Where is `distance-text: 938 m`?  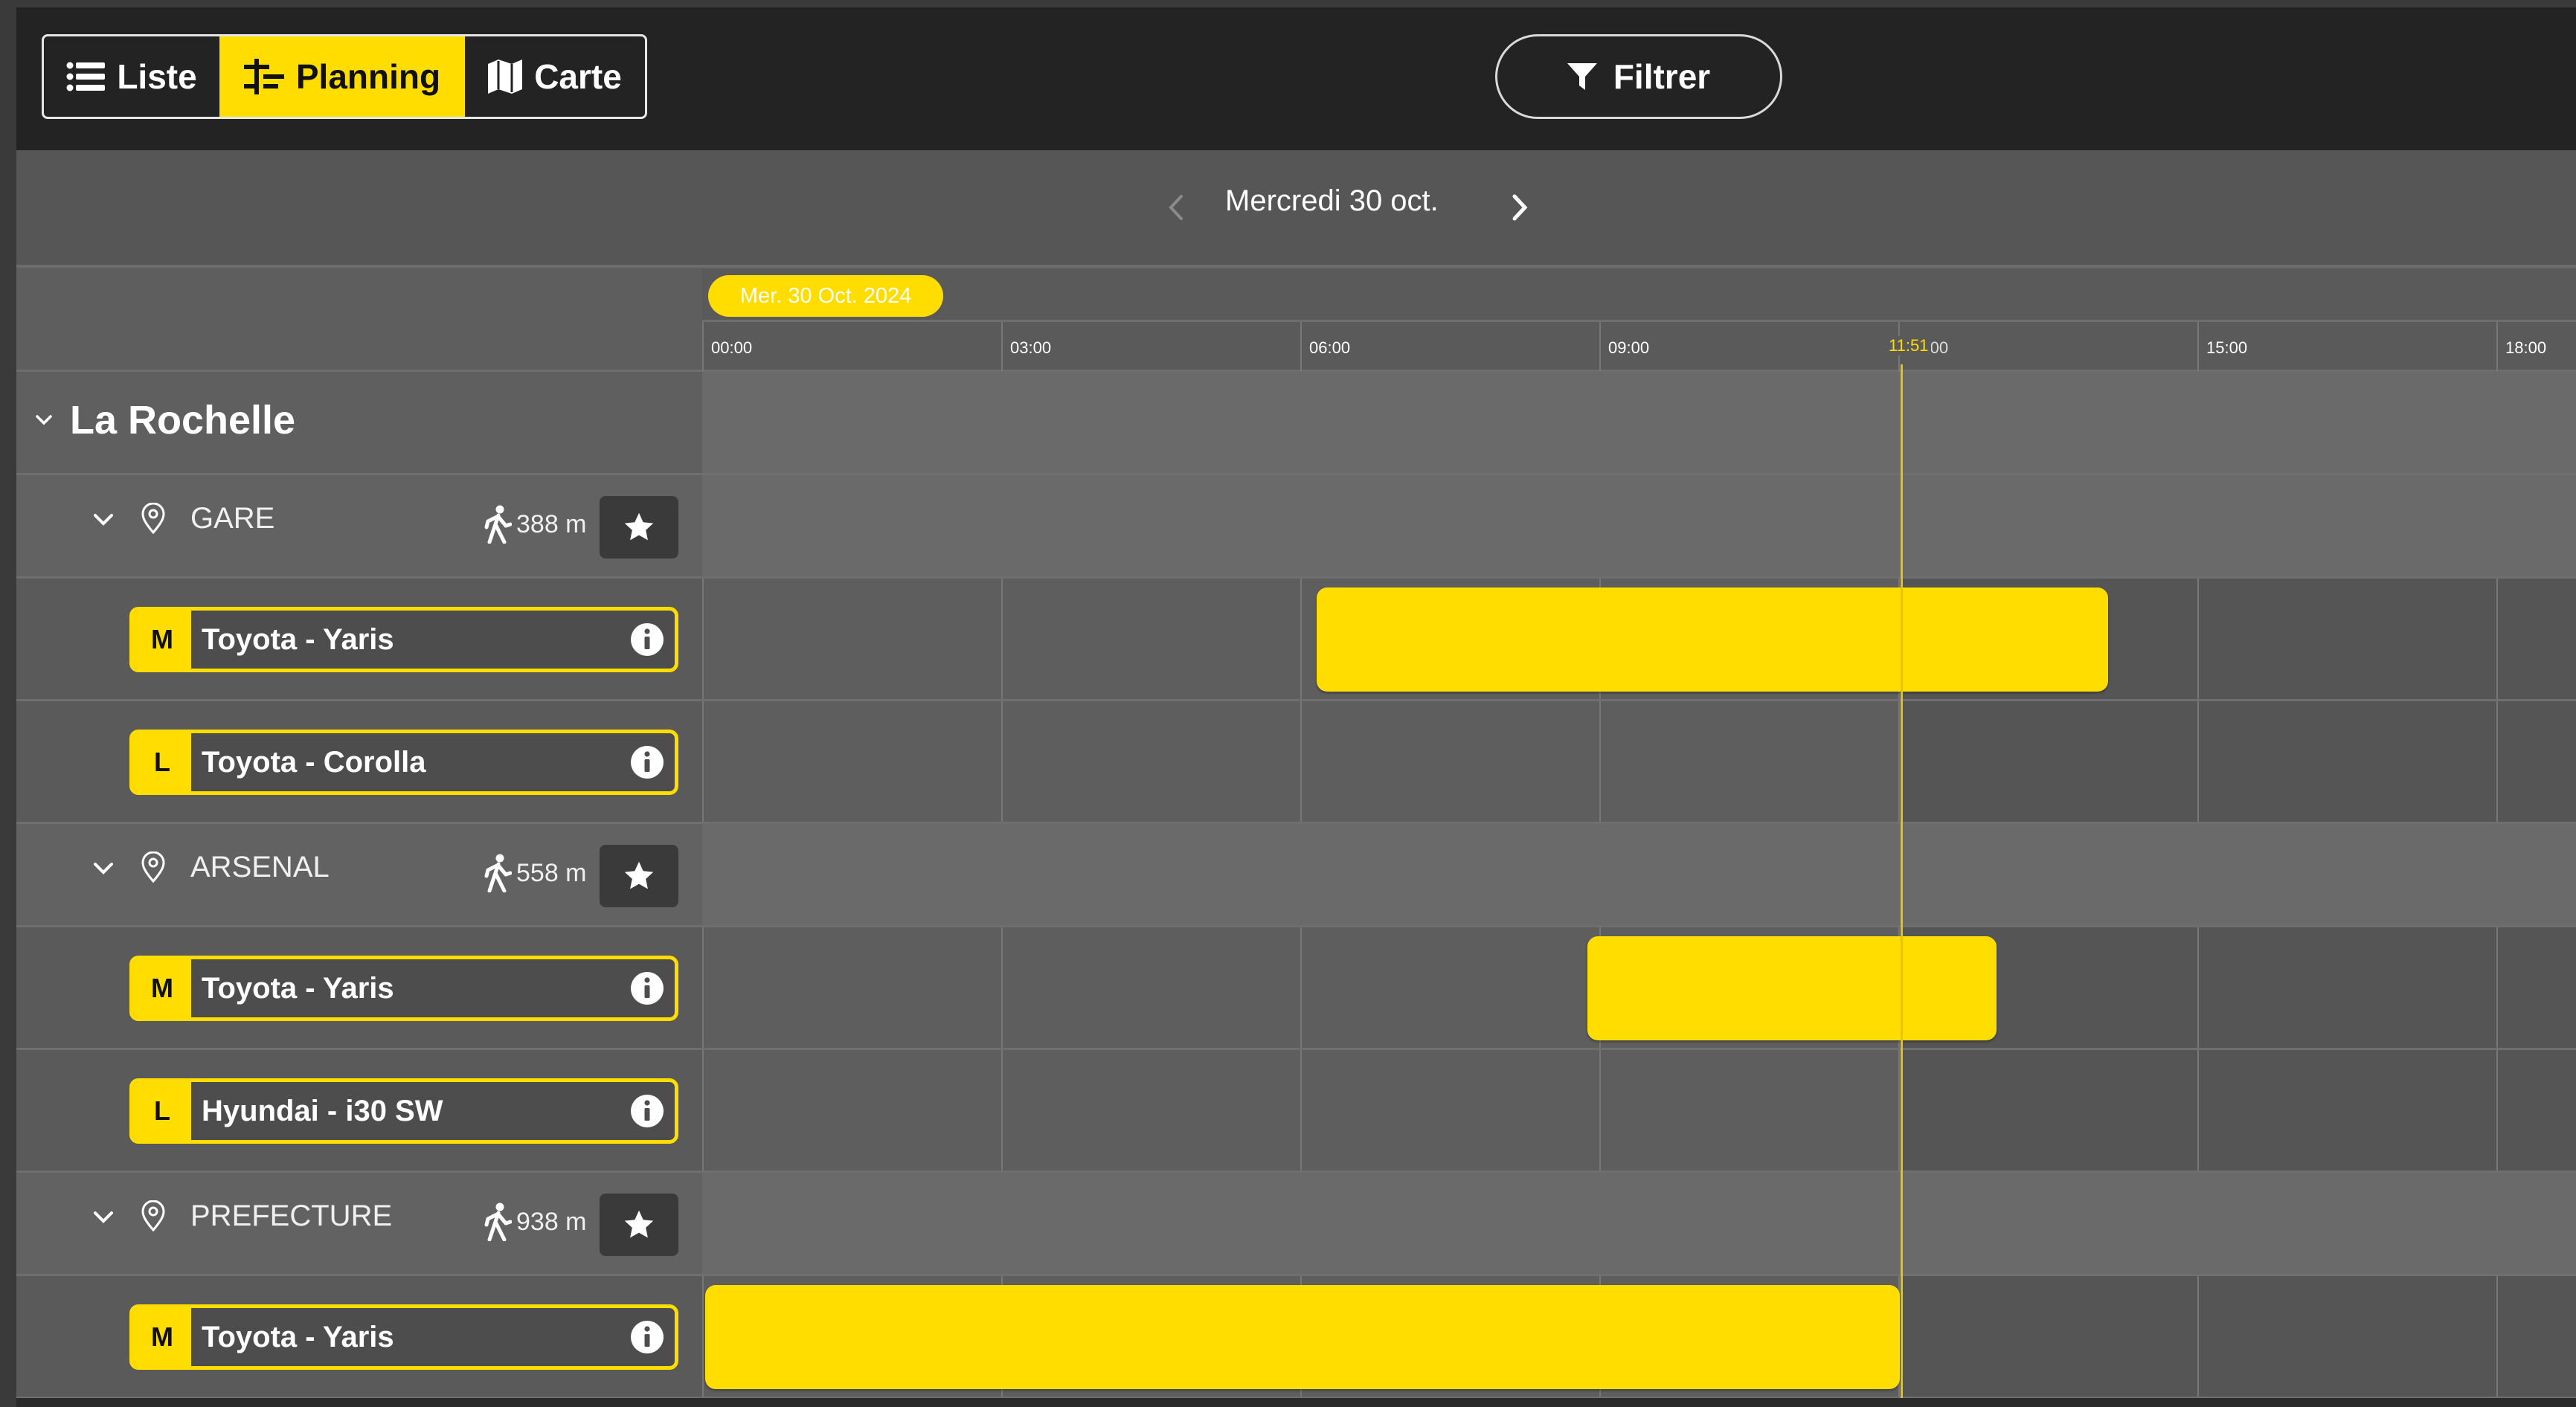
distance-text: 938 m is located at coordinates (551, 1222).